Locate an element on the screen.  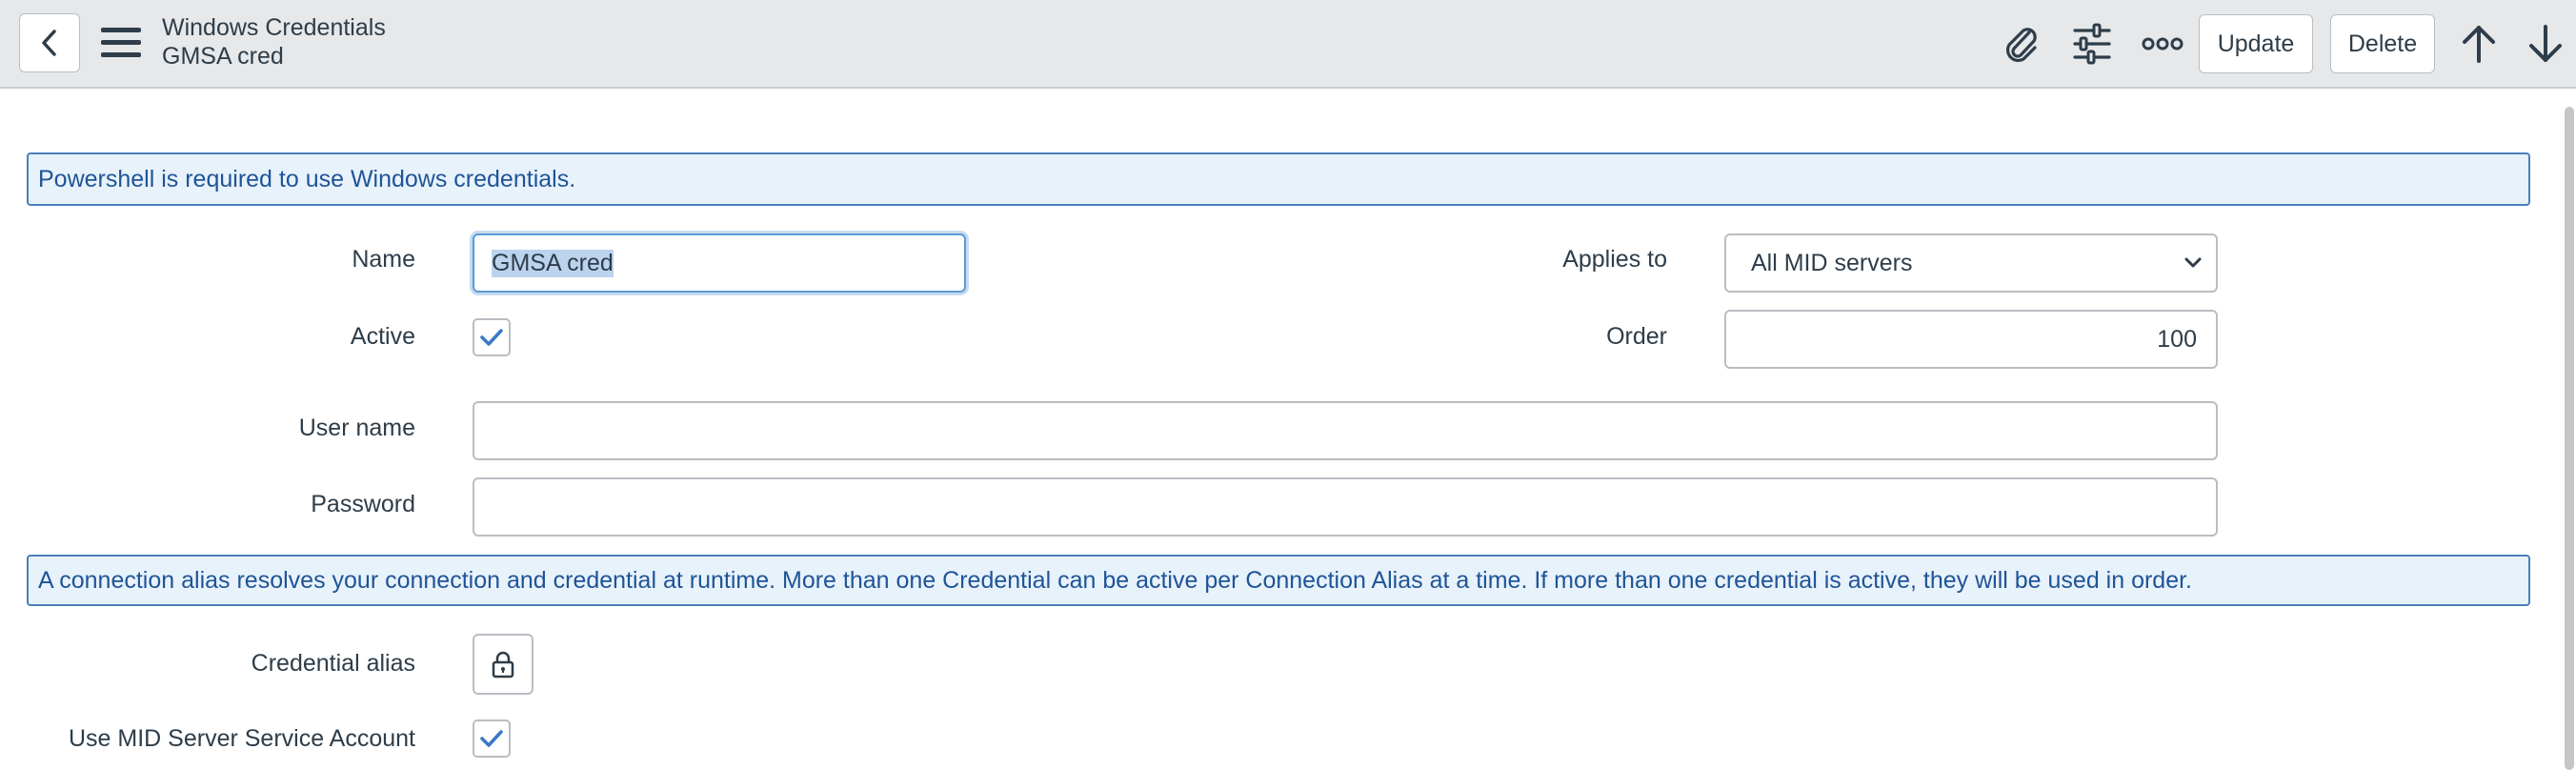
name-label: Name is located at coordinates (383, 259).